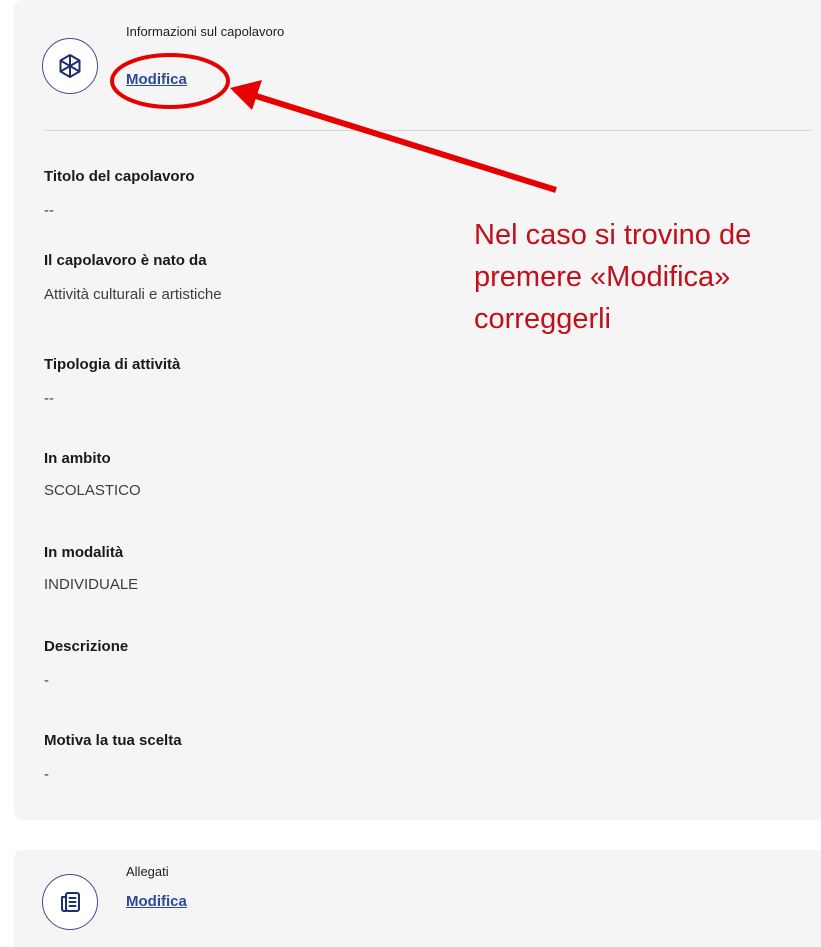  I want to click on field-label-titolo: Titolo del capolavoro, so click(119, 176).